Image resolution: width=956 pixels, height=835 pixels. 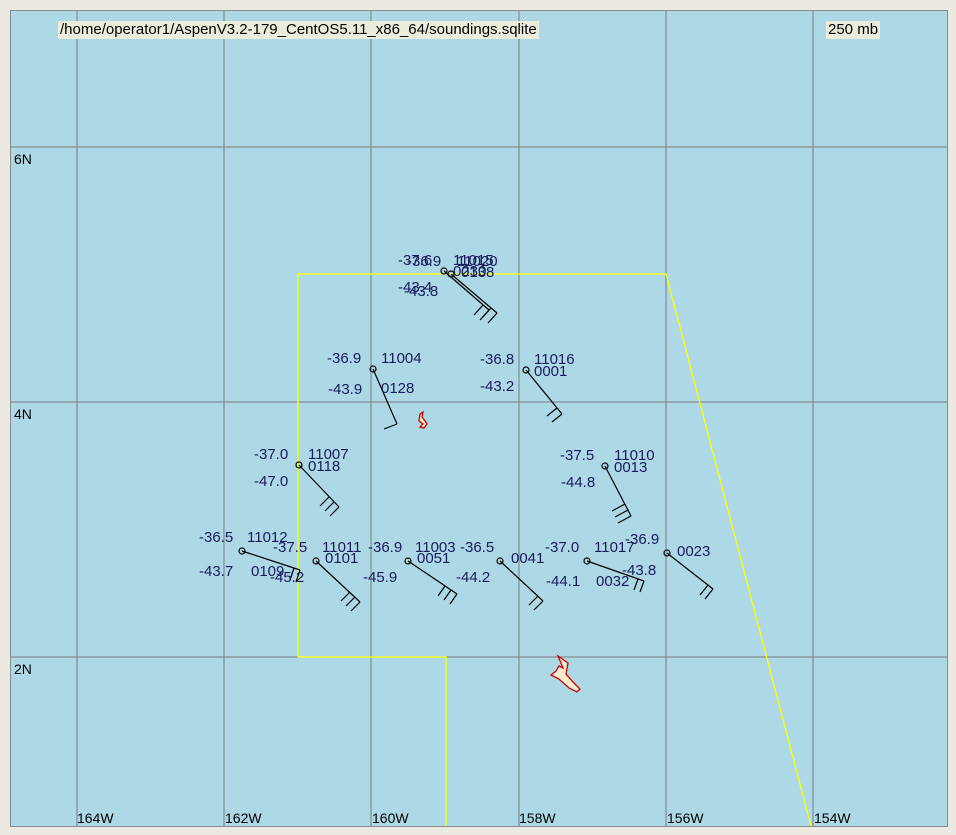 What do you see at coordinates (537, 818) in the screenshot?
I see `lon-label-158w: 158W` at bounding box center [537, 818].